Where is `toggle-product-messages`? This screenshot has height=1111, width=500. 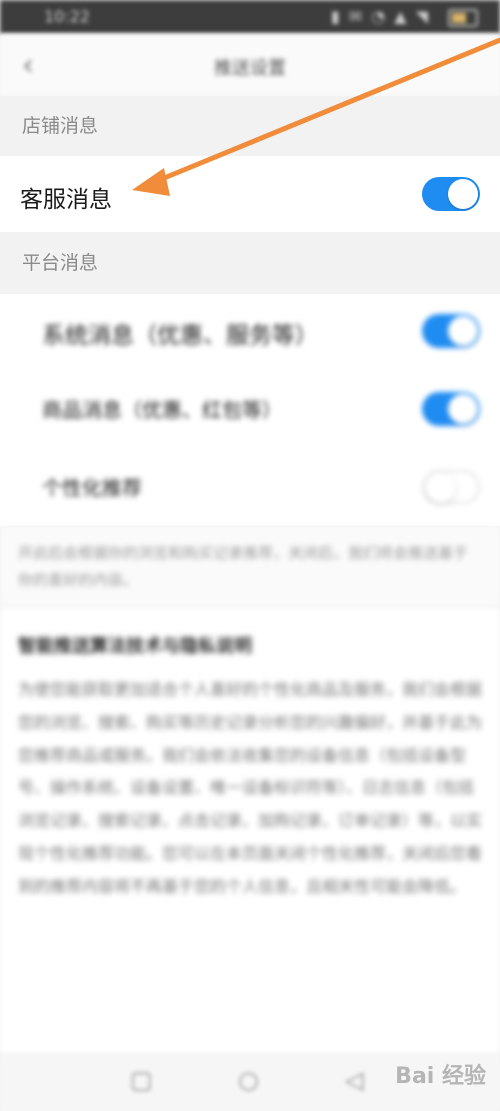 toggle-product-messages is located at coordinates (451, 409).